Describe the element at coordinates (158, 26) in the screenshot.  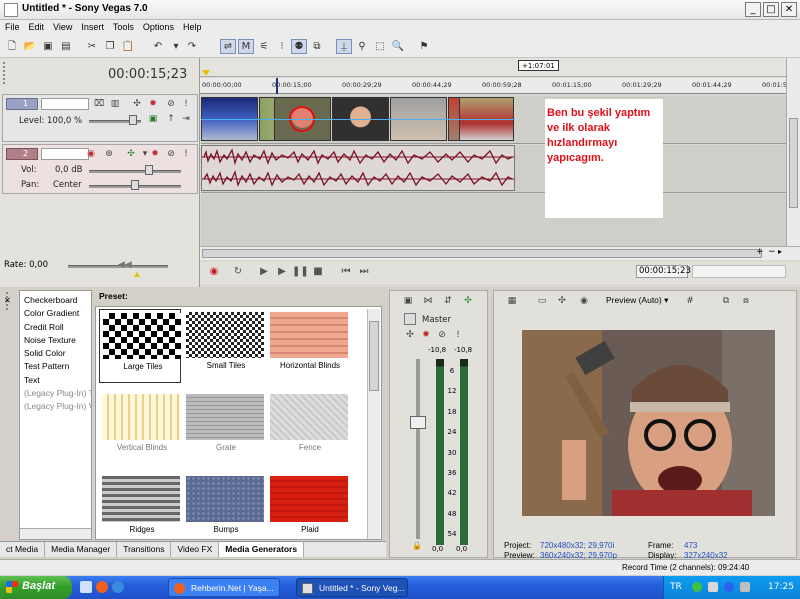
I see `menu-options: Options` at that location.